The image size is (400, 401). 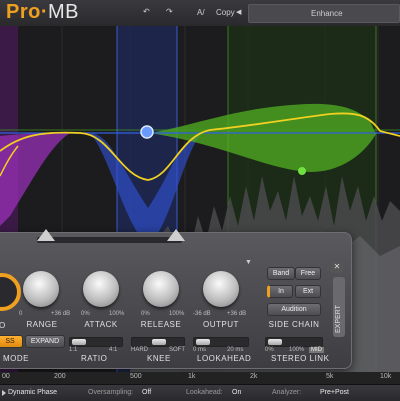 I want to click on release-max: 100%, so click(x=177, y=314).